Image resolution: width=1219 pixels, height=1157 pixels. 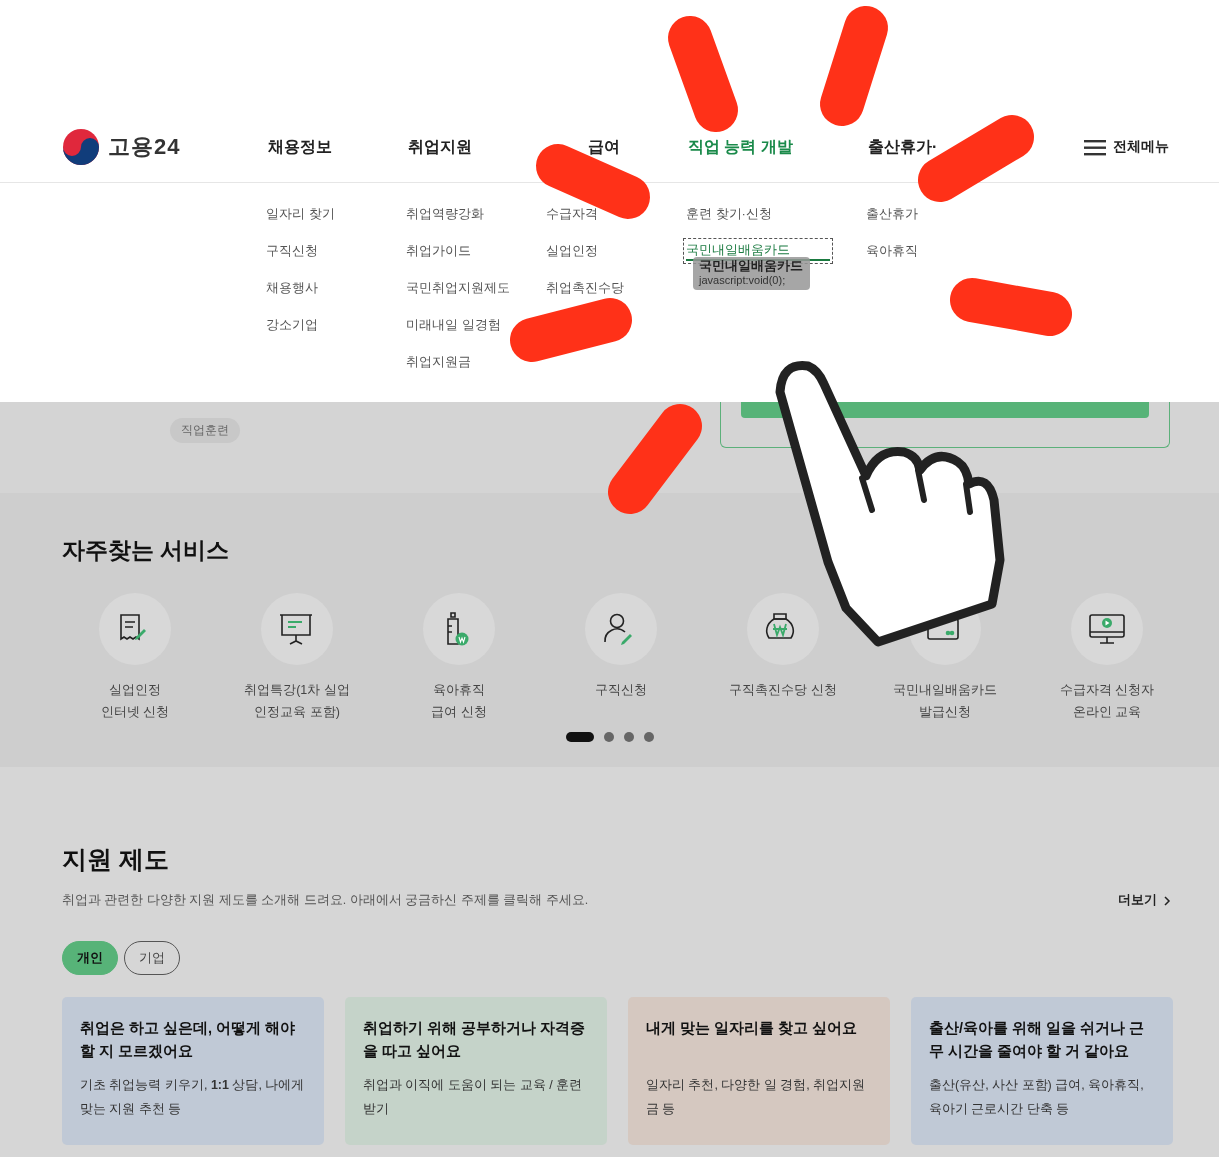 I want to click on service-label: 수급자격 신청자 온라인 교육, so click(x=1107, y=701).